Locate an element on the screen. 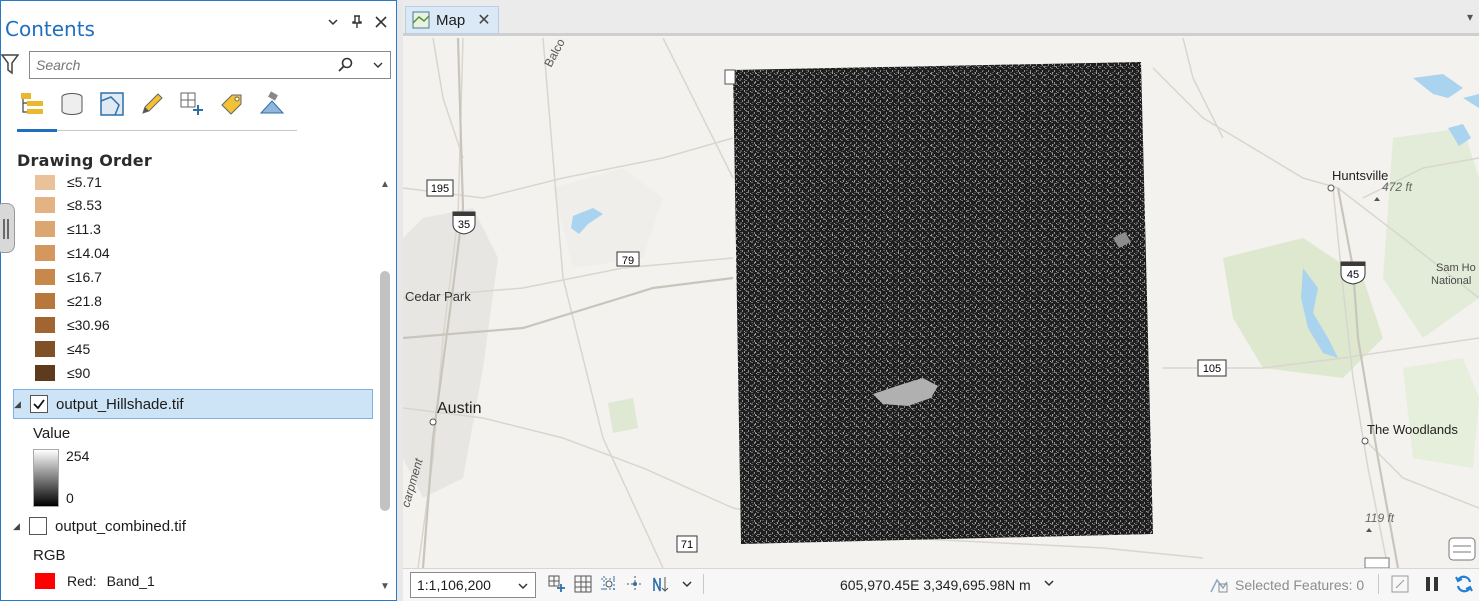 This screenshot has width=1479, height=601. list-by-snapping-icon is located at coordinates (192, 104).